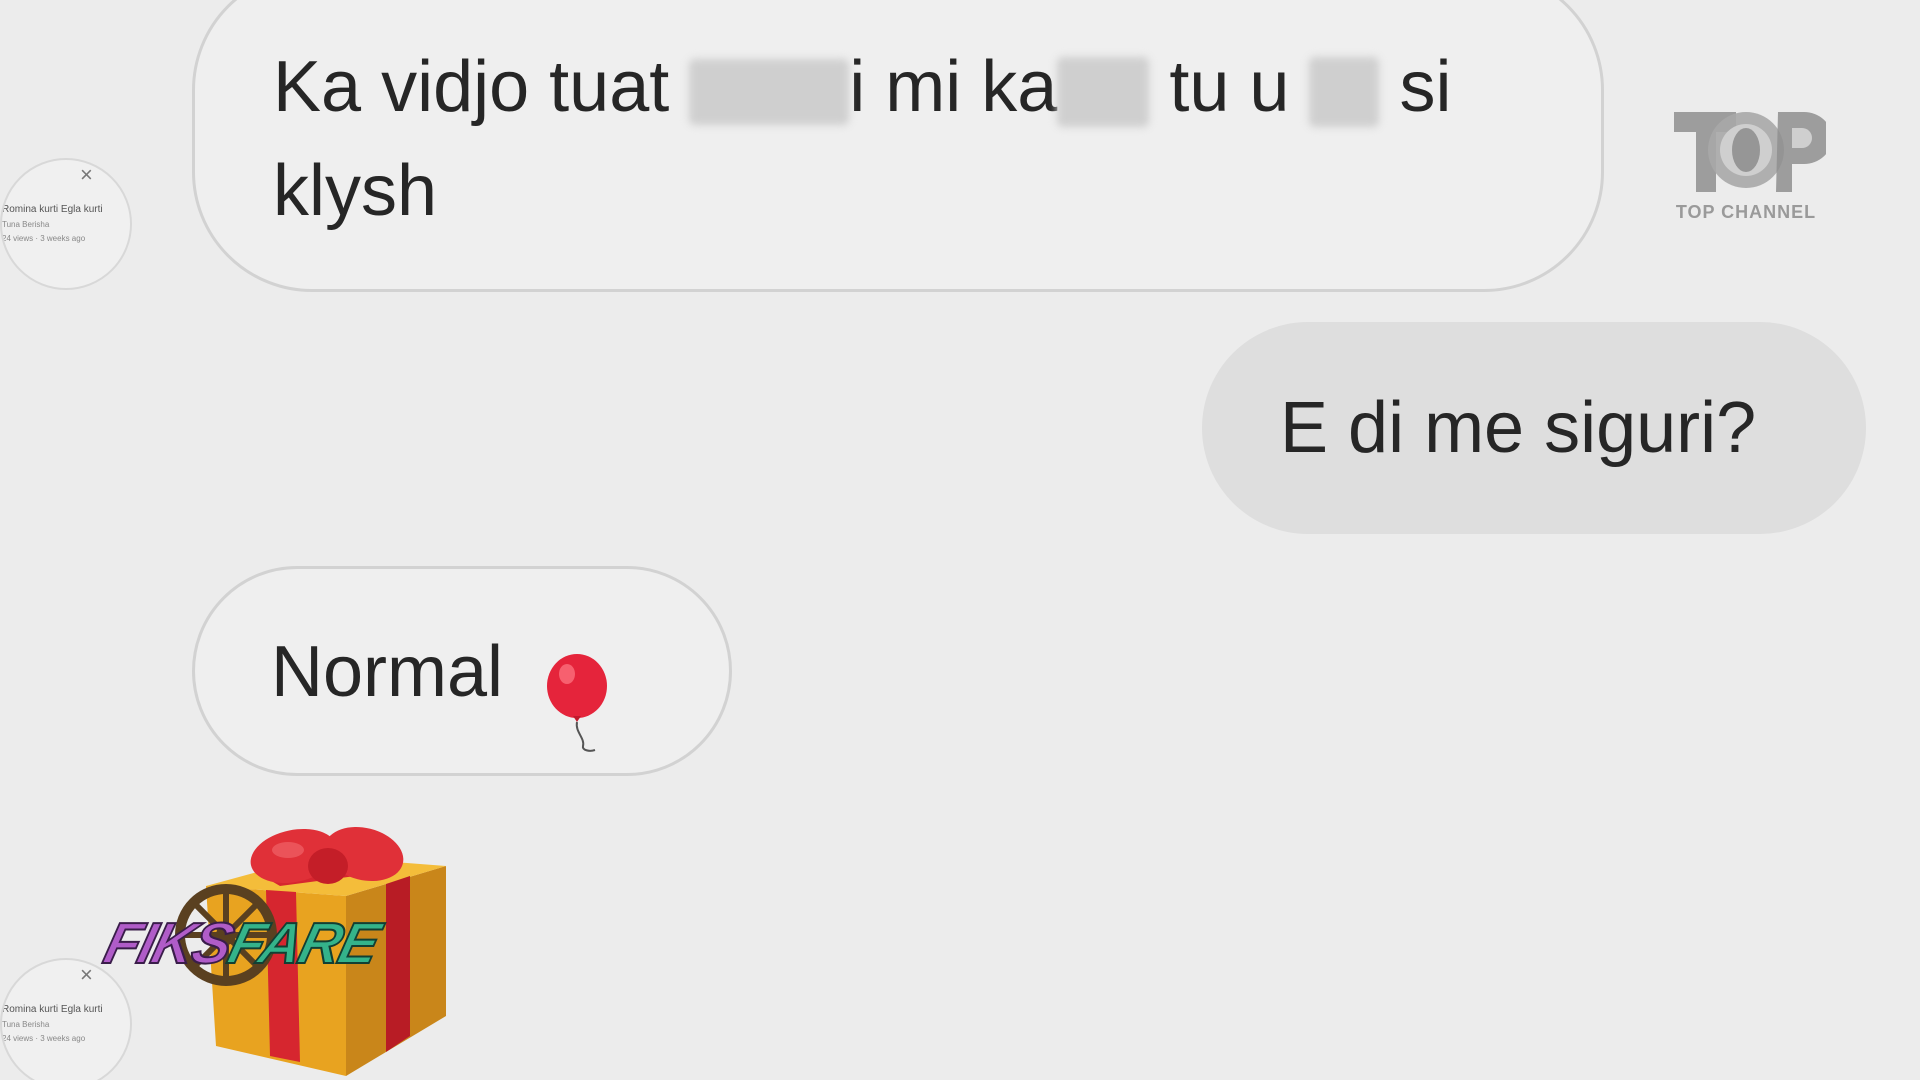 The image size is (1920, 1080). What do you see at coordinates (1753, 152) in the screenshot?
I see `top-channel-logo-mark` at bounding box center [1753, 152].